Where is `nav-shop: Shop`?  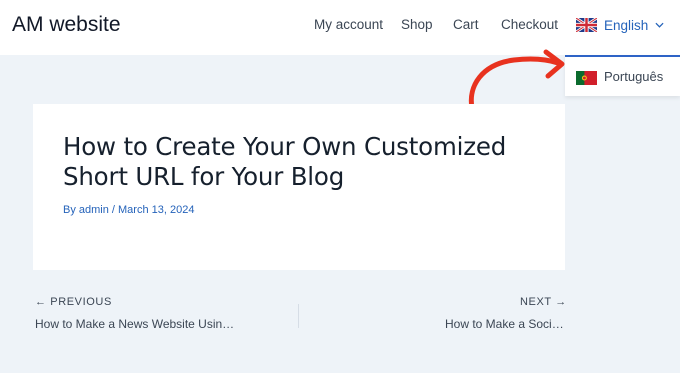 nav-shop: Shop is located at coordinates (417, 24).